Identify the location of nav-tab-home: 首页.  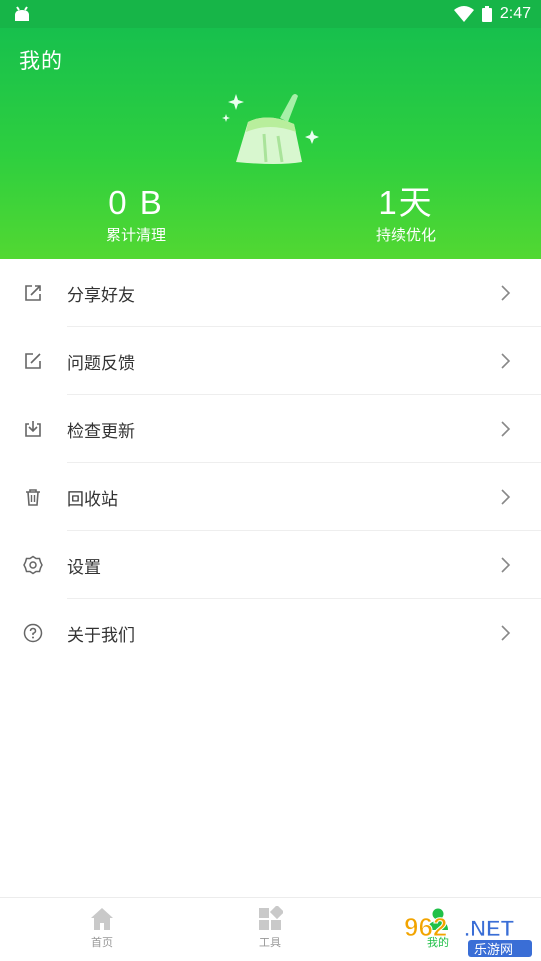
(102, 928).